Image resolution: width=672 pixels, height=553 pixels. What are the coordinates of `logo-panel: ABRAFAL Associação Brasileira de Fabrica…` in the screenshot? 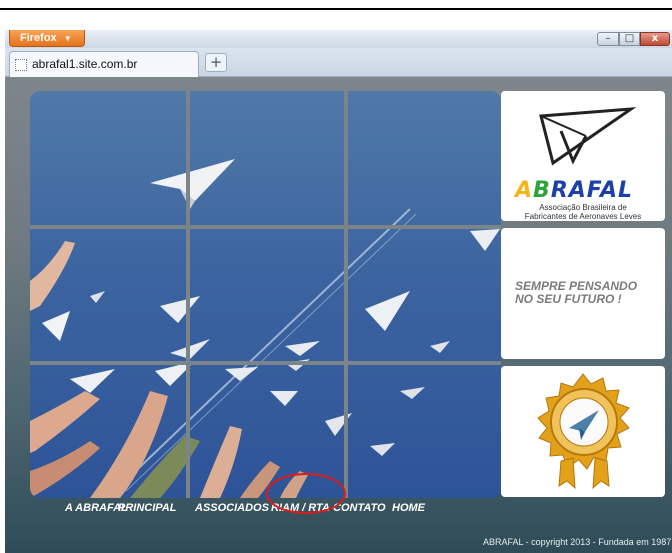 It's located at (583, 156).